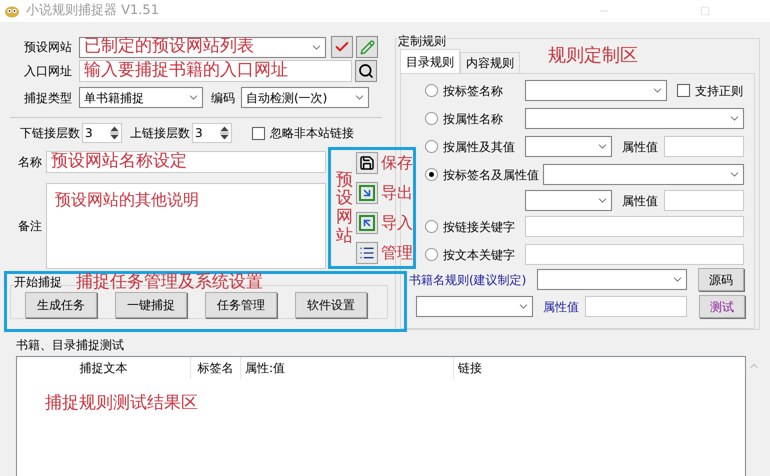 This screenshot has height=476, width=770. What do you see at coordinates (12, 11) in the screenshot?
I see `app-icon` at bounding box center [12, 11].